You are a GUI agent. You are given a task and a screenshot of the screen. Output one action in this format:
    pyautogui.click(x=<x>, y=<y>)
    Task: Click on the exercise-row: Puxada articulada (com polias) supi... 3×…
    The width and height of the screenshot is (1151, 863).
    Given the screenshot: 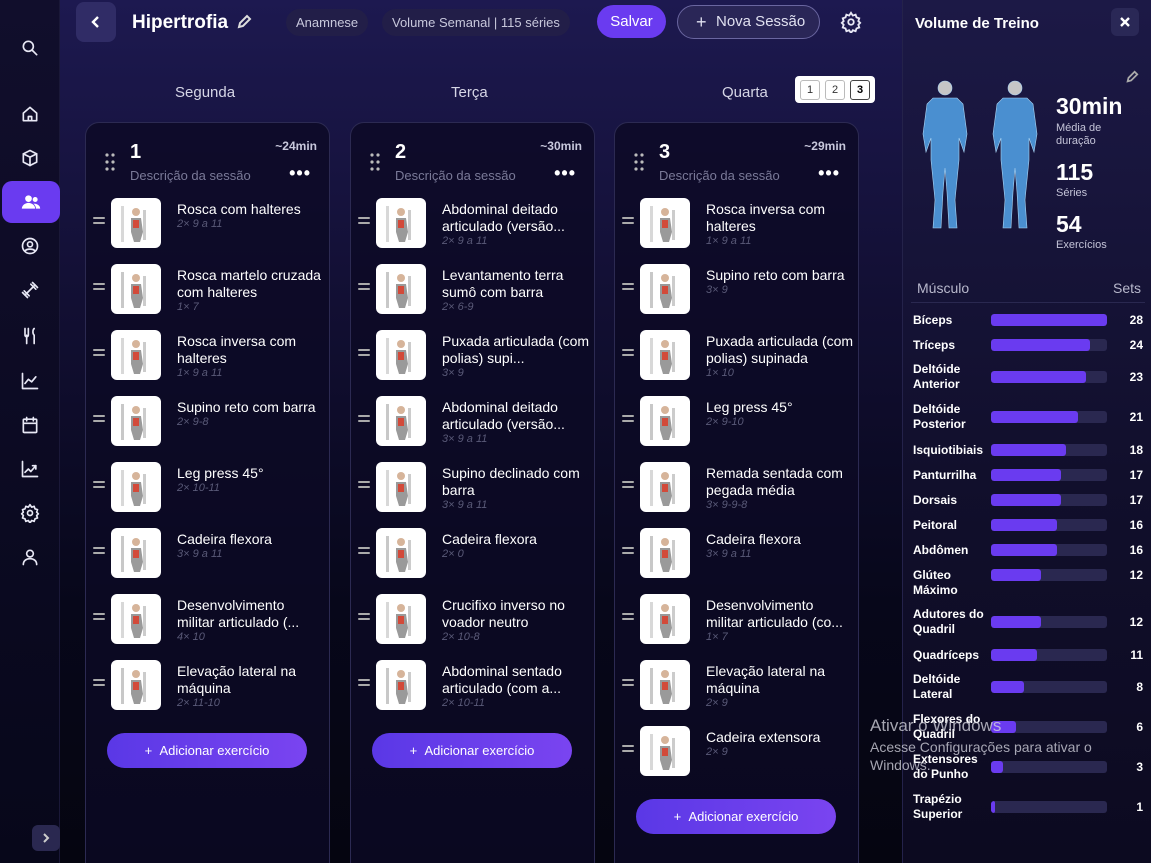 What is the action you would take?
    pyautogui.click(x=473, y=355)
    